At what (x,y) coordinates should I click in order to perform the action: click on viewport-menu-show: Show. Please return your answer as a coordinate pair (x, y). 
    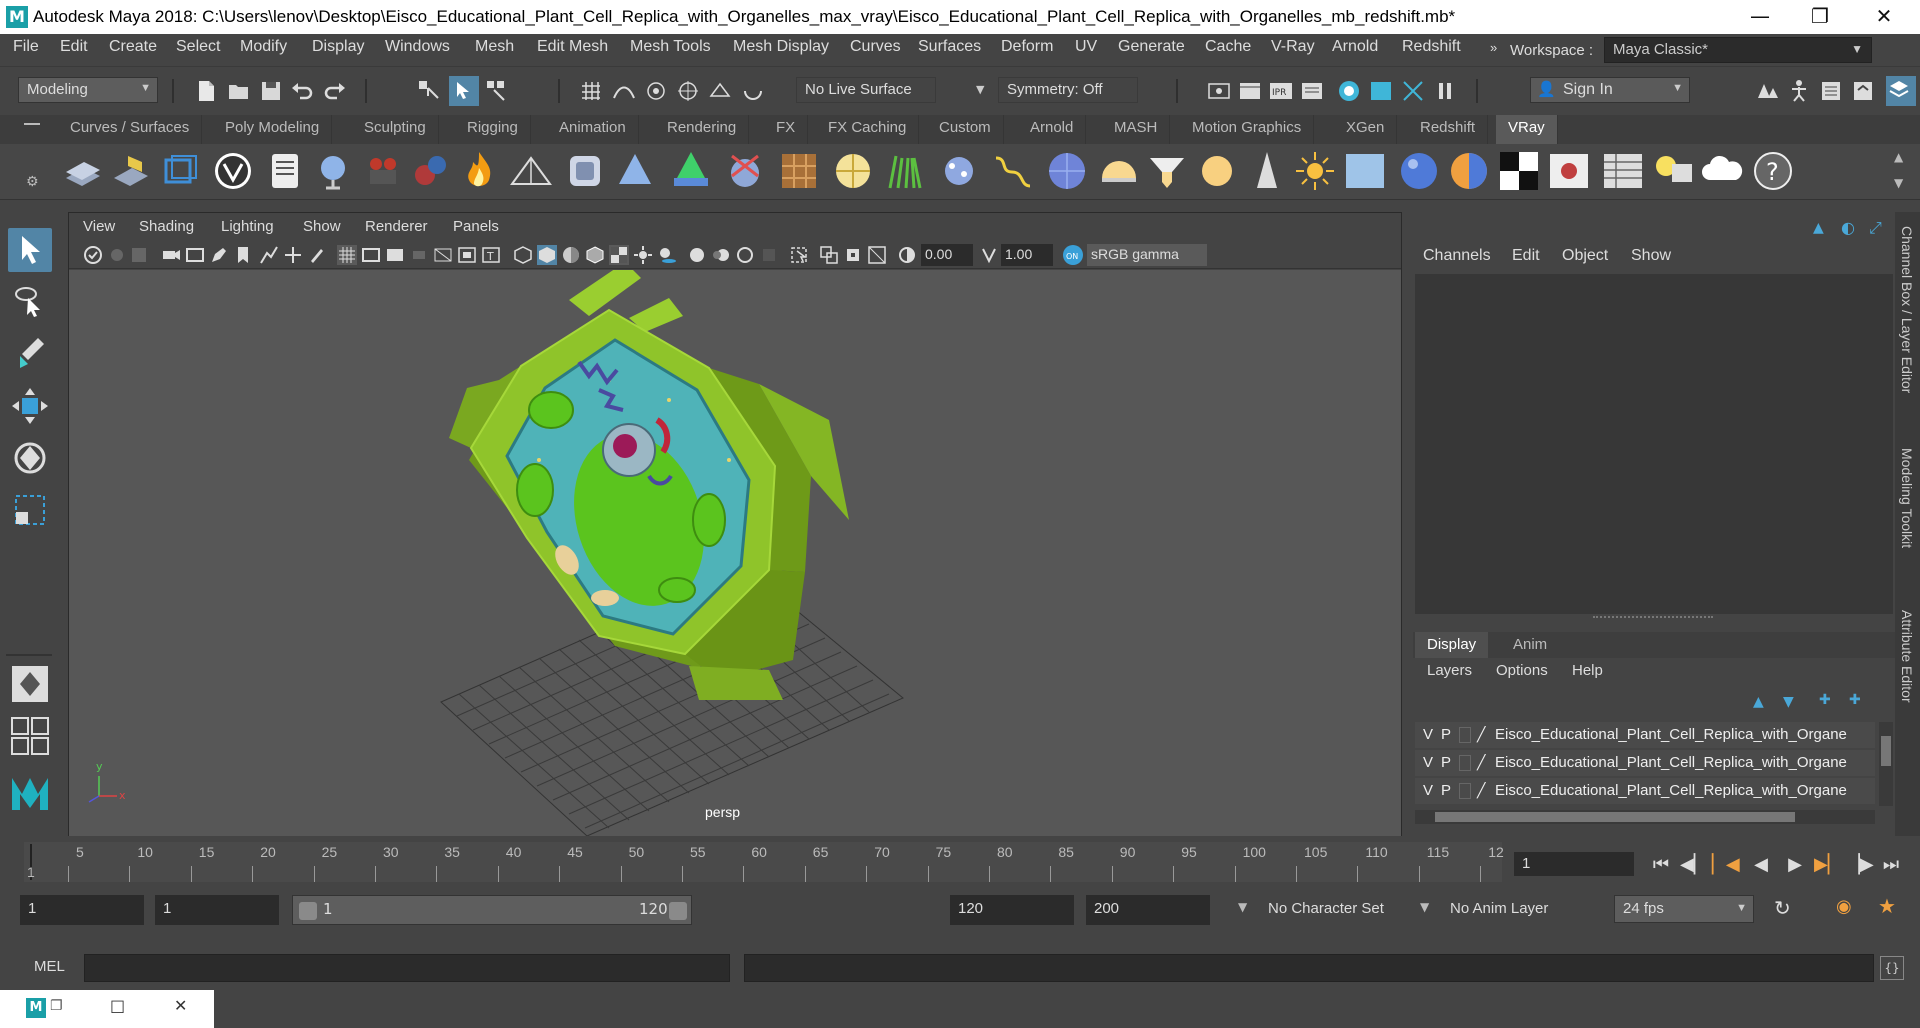
    Looking at the image, I should click on (322, 226).